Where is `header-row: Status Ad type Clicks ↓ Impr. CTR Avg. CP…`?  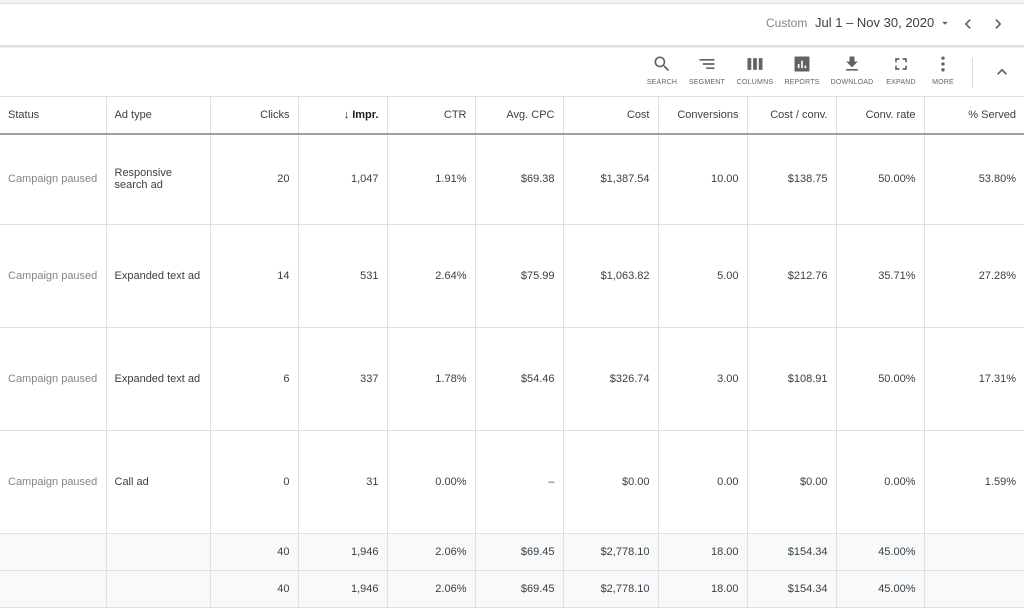 header-row: Status Ad type Clicks ↓ Impr. CTR Avg. CP… is located at coordinates (512, 116).